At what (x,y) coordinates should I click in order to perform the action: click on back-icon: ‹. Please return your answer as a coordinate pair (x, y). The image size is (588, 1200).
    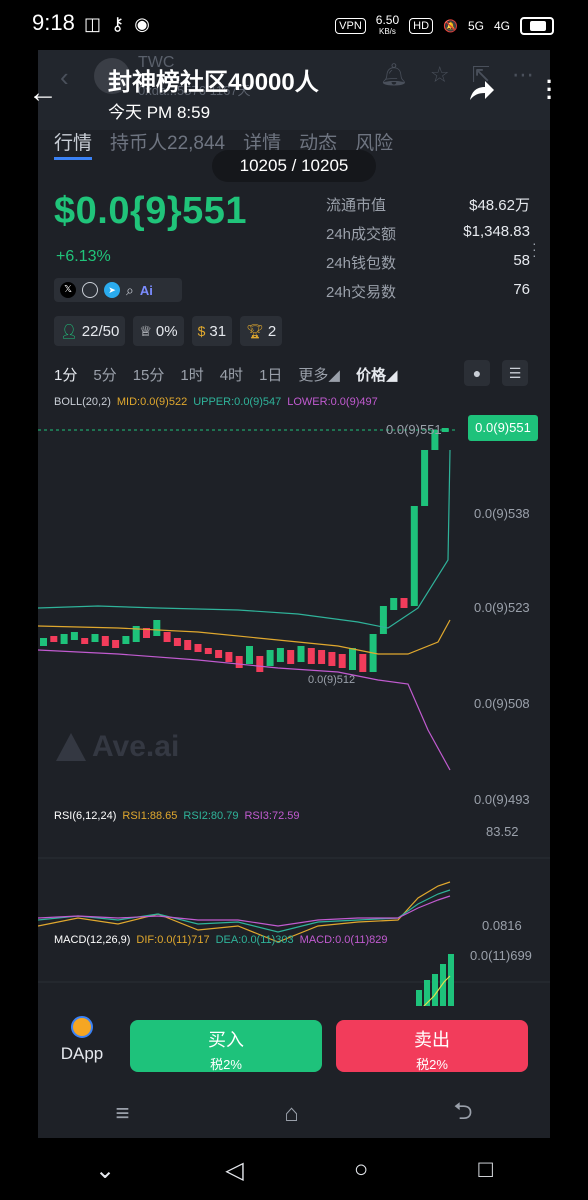
    Looking at the image, I should click on (64, 77).